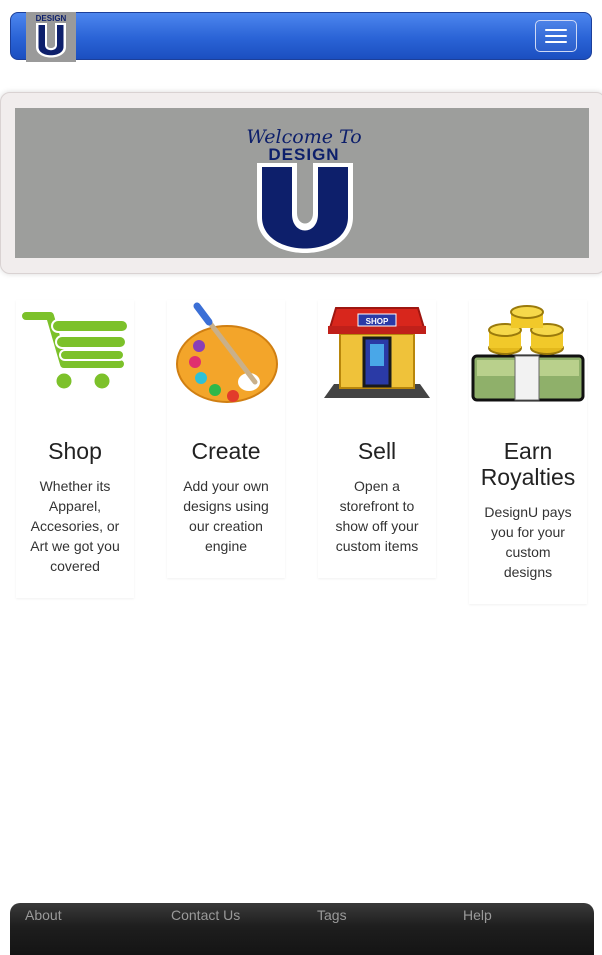 The width and height of the screenshot is (602, 955). What do you see at coordinates (332, 915) in the screenshot?
I see `footer-link-tags: Tags` at bounding box center [332, 915].